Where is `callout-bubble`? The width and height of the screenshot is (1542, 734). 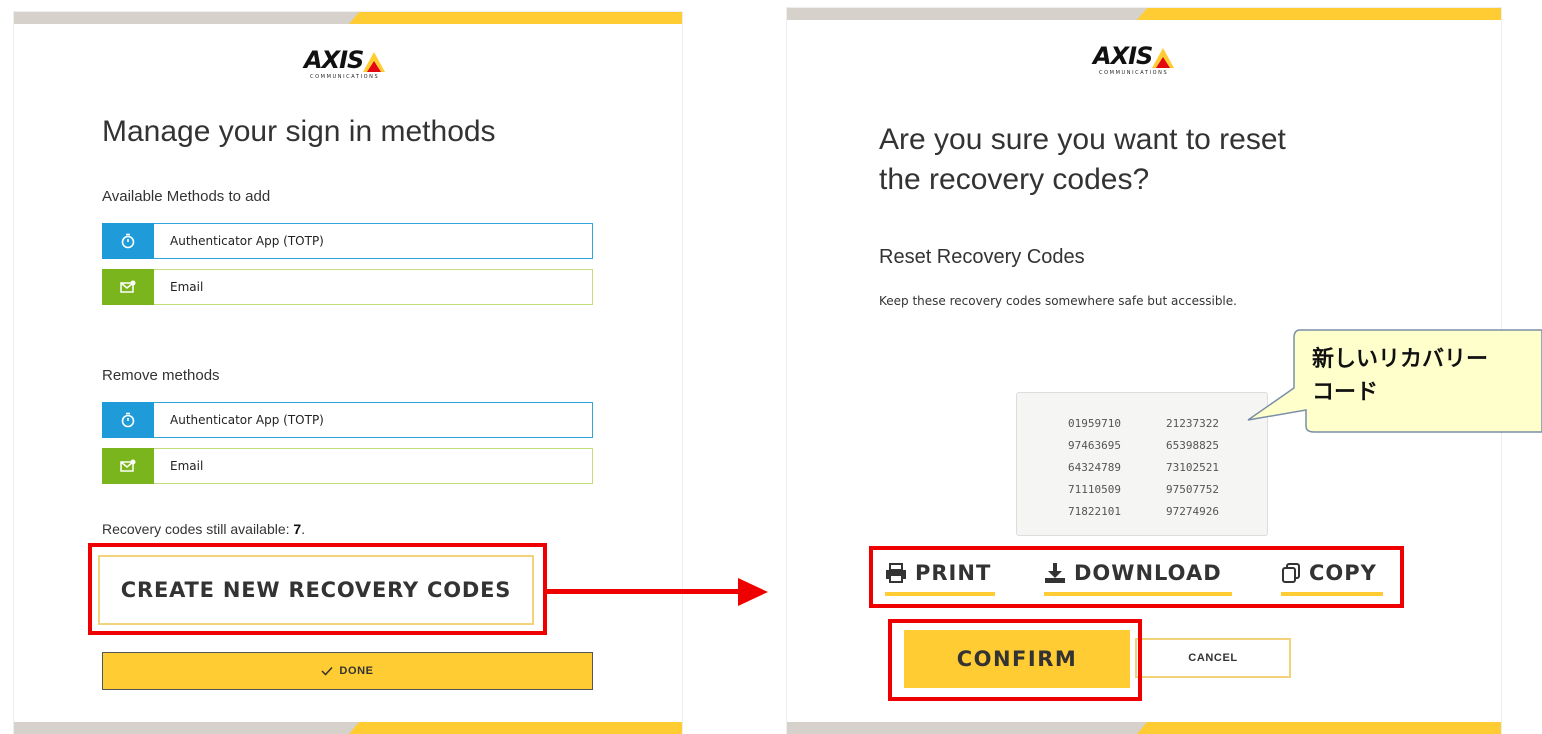 callout-bubble is located at coordinates (1394, 381).